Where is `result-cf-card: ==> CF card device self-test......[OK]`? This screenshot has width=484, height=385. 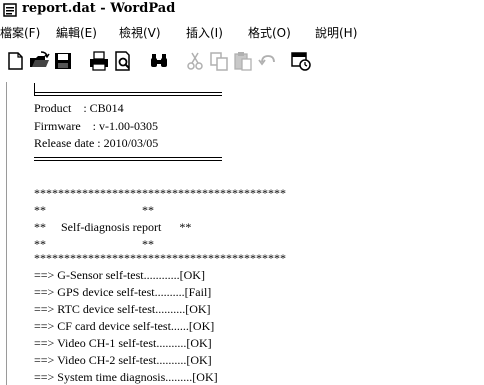
result-cf-card: ==> CF card device self-test......[OK] is located at coordinates (124, 326).